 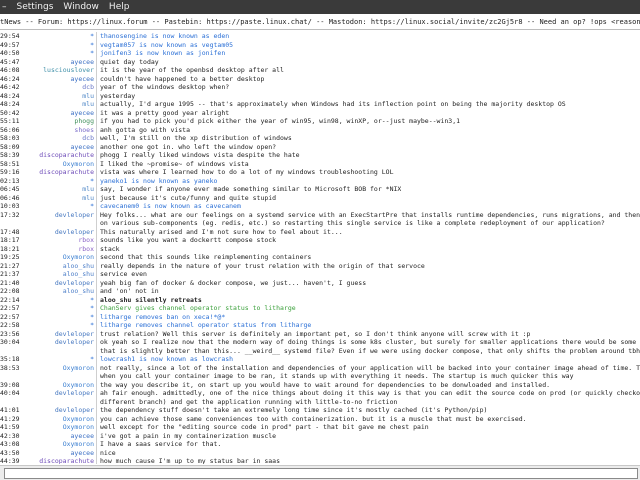 I want to click on chat-line: 22:57]*litharge removes ban on xeca!*@*, so click(x=320, y=317).